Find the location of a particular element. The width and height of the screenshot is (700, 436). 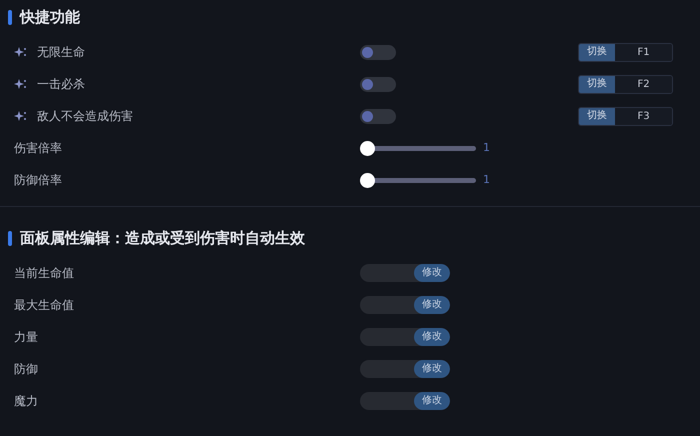

row-label: 敌人不会造成伤害 is located at coordinates (85, 116).